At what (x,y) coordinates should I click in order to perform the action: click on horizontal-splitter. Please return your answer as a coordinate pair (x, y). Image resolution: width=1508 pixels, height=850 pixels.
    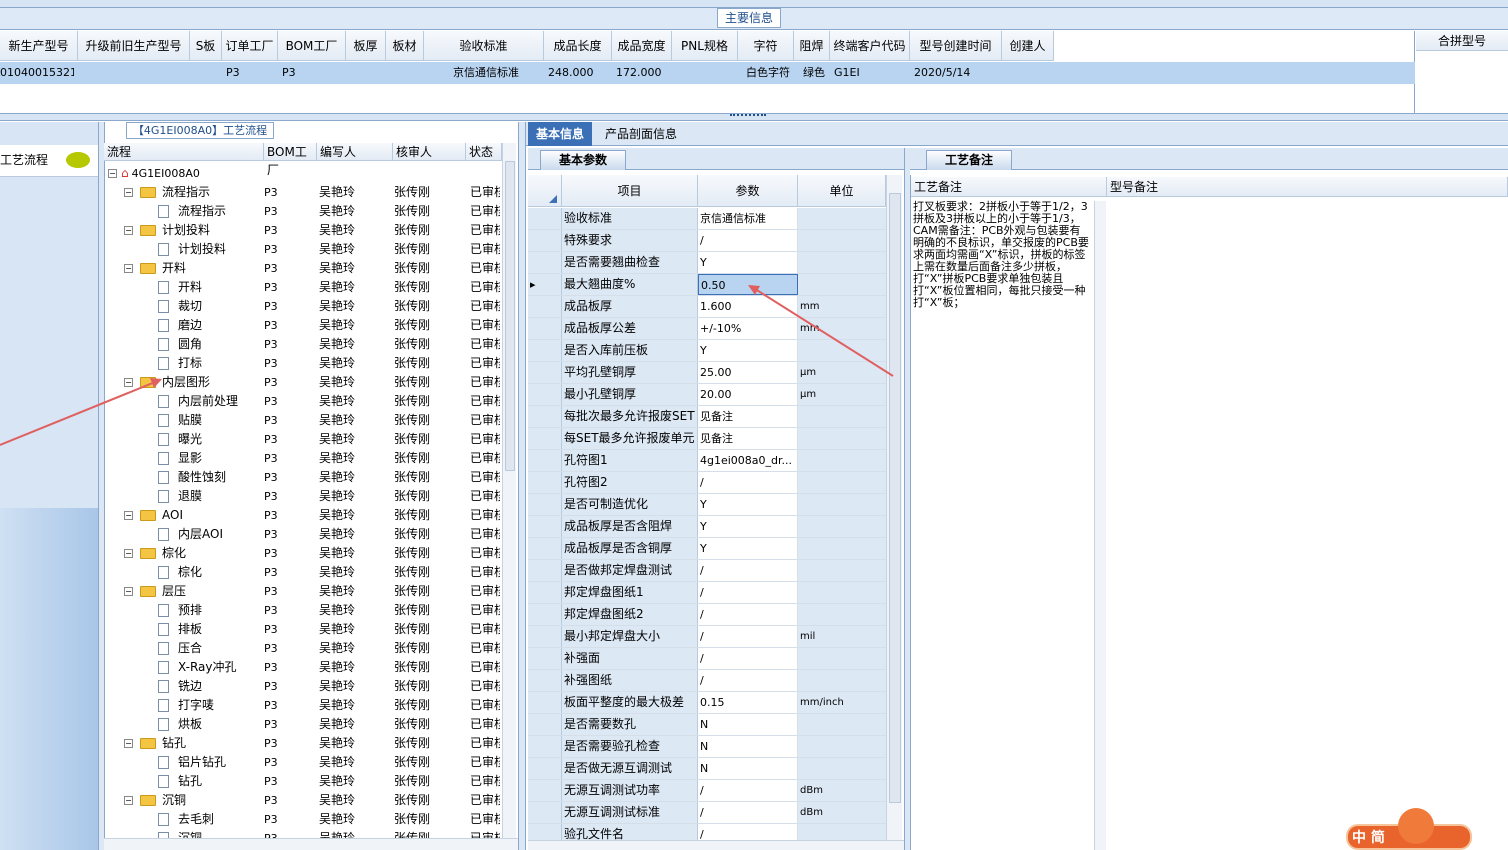
    Looking at the image, I should click on (754, 117).